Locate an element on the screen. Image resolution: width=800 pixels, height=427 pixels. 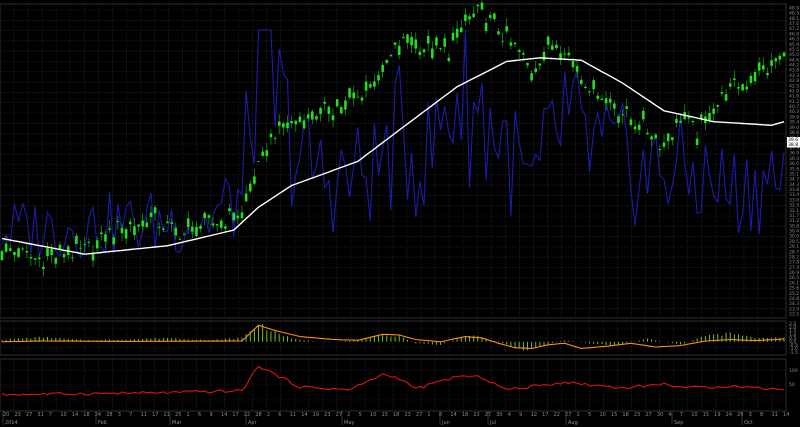
axis-label-price: 35.1 is located at coordinates (794, 174).